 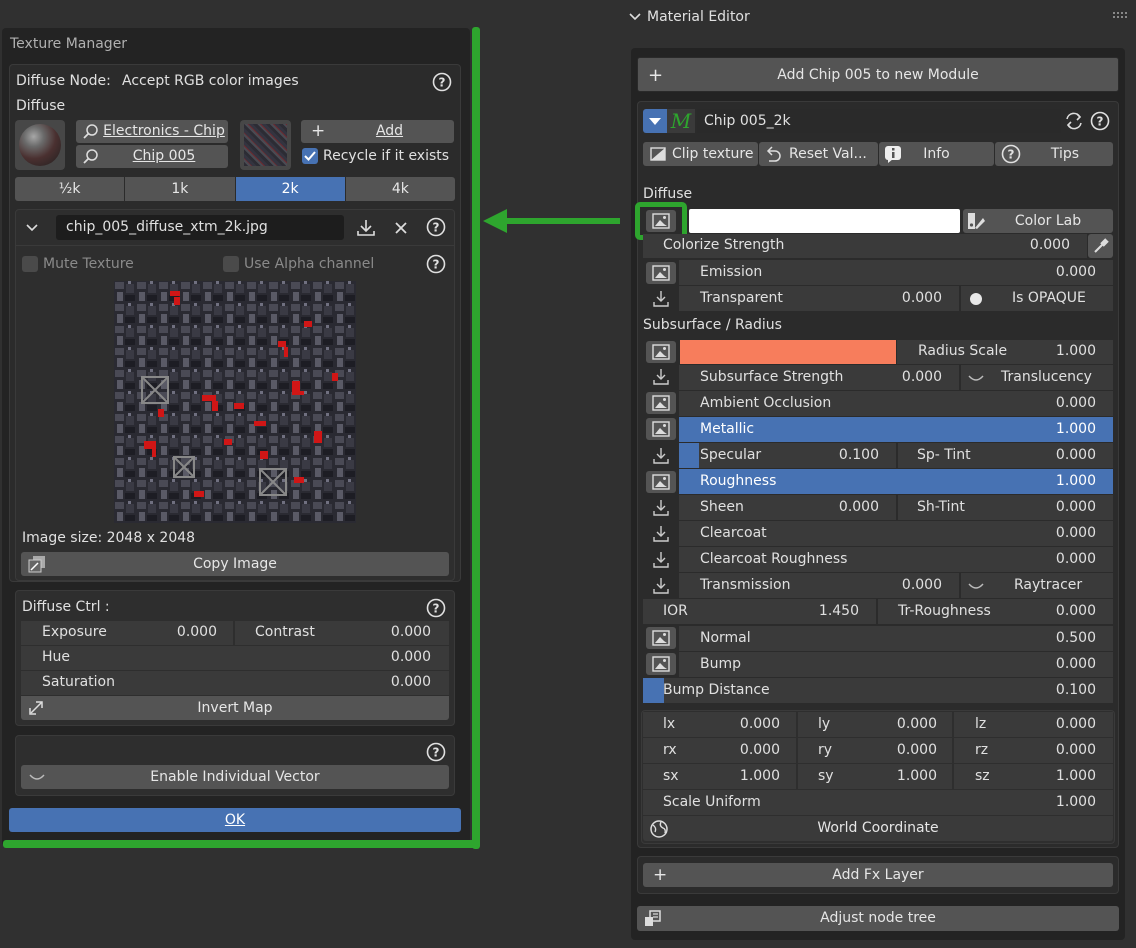 I want to click on diffuse-texture-button, so click(x=661, y=221).